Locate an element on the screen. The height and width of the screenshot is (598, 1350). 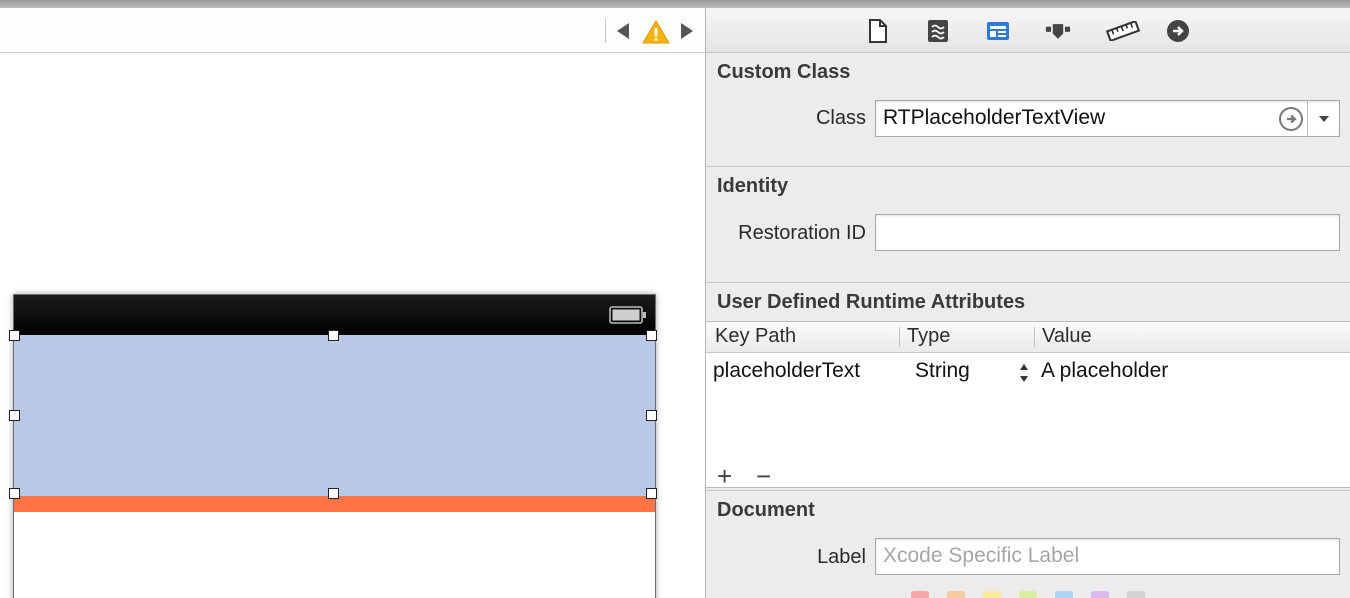
class-label: Class is located at coordinates (840, 118).